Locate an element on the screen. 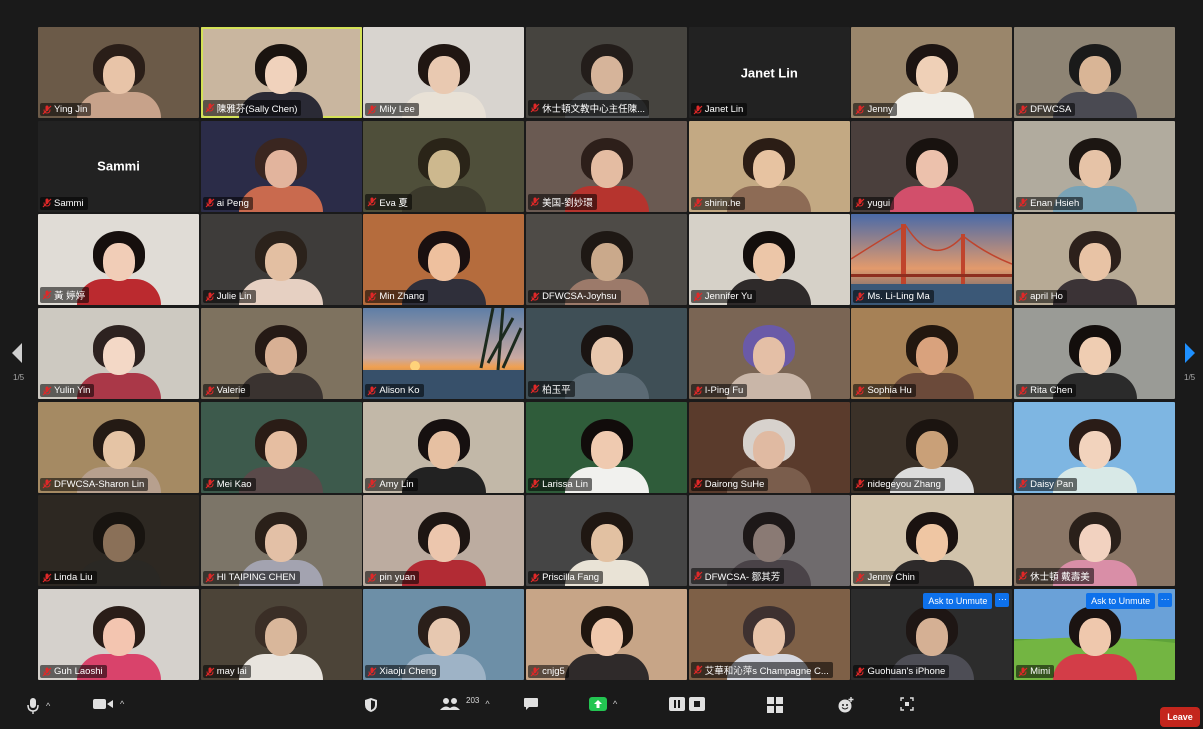  participant-name-label: 柏玉平 is located at coordinates (551, 389).